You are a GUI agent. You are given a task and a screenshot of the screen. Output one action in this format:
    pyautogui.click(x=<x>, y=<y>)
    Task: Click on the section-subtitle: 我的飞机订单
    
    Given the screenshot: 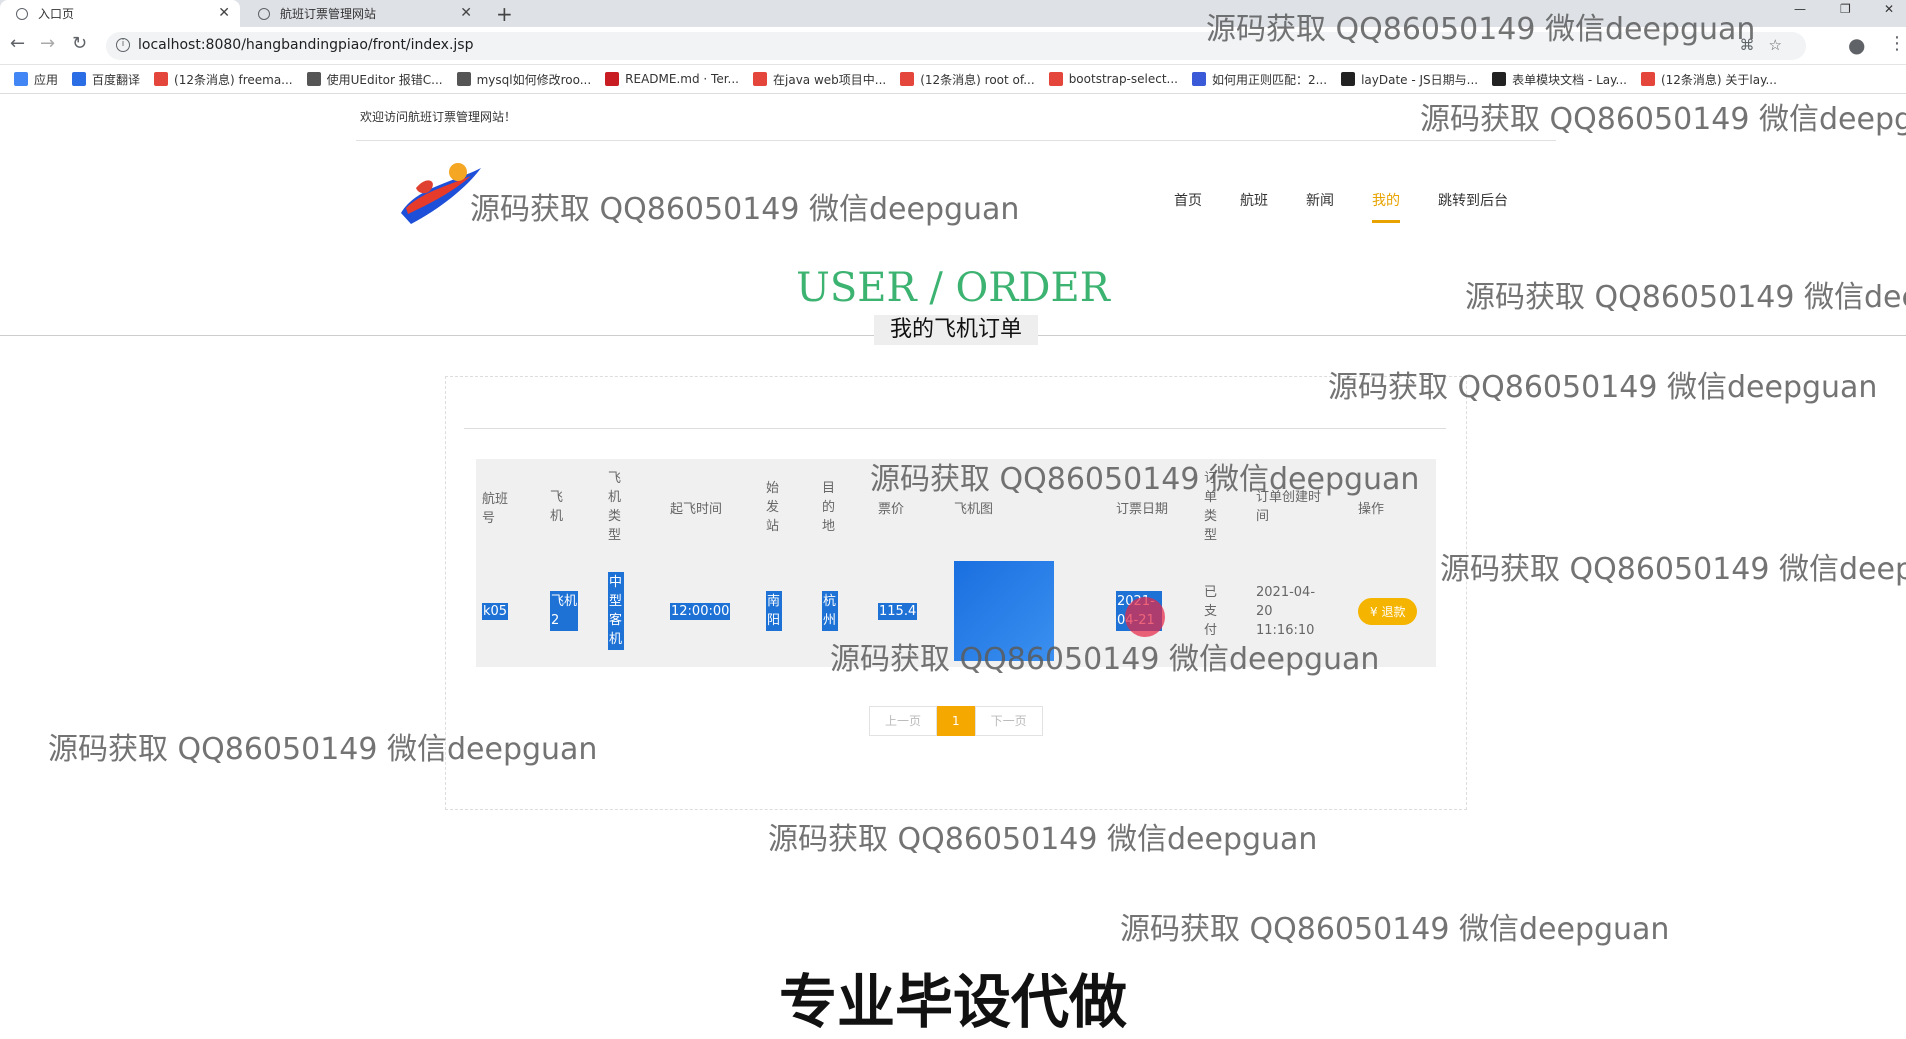 What is the action you would take?
    pyautogui.click(x=956, y=330)
    